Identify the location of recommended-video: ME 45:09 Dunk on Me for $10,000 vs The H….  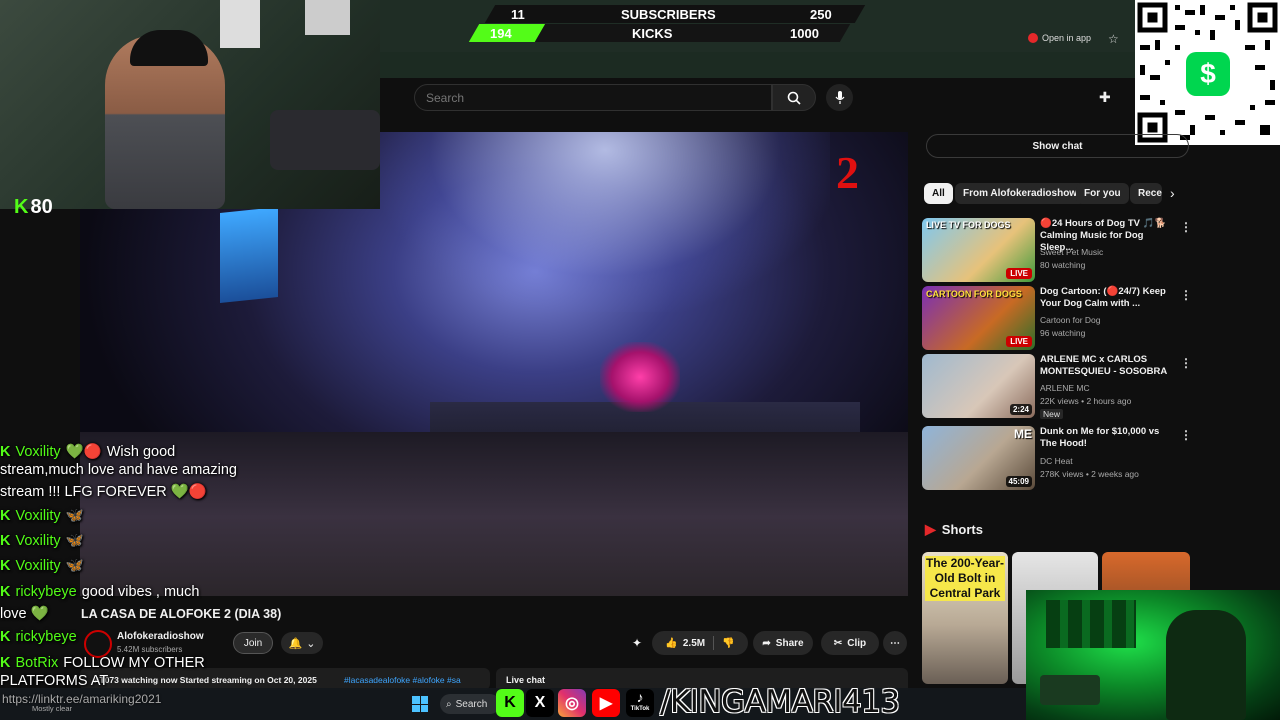
(1057, 458).